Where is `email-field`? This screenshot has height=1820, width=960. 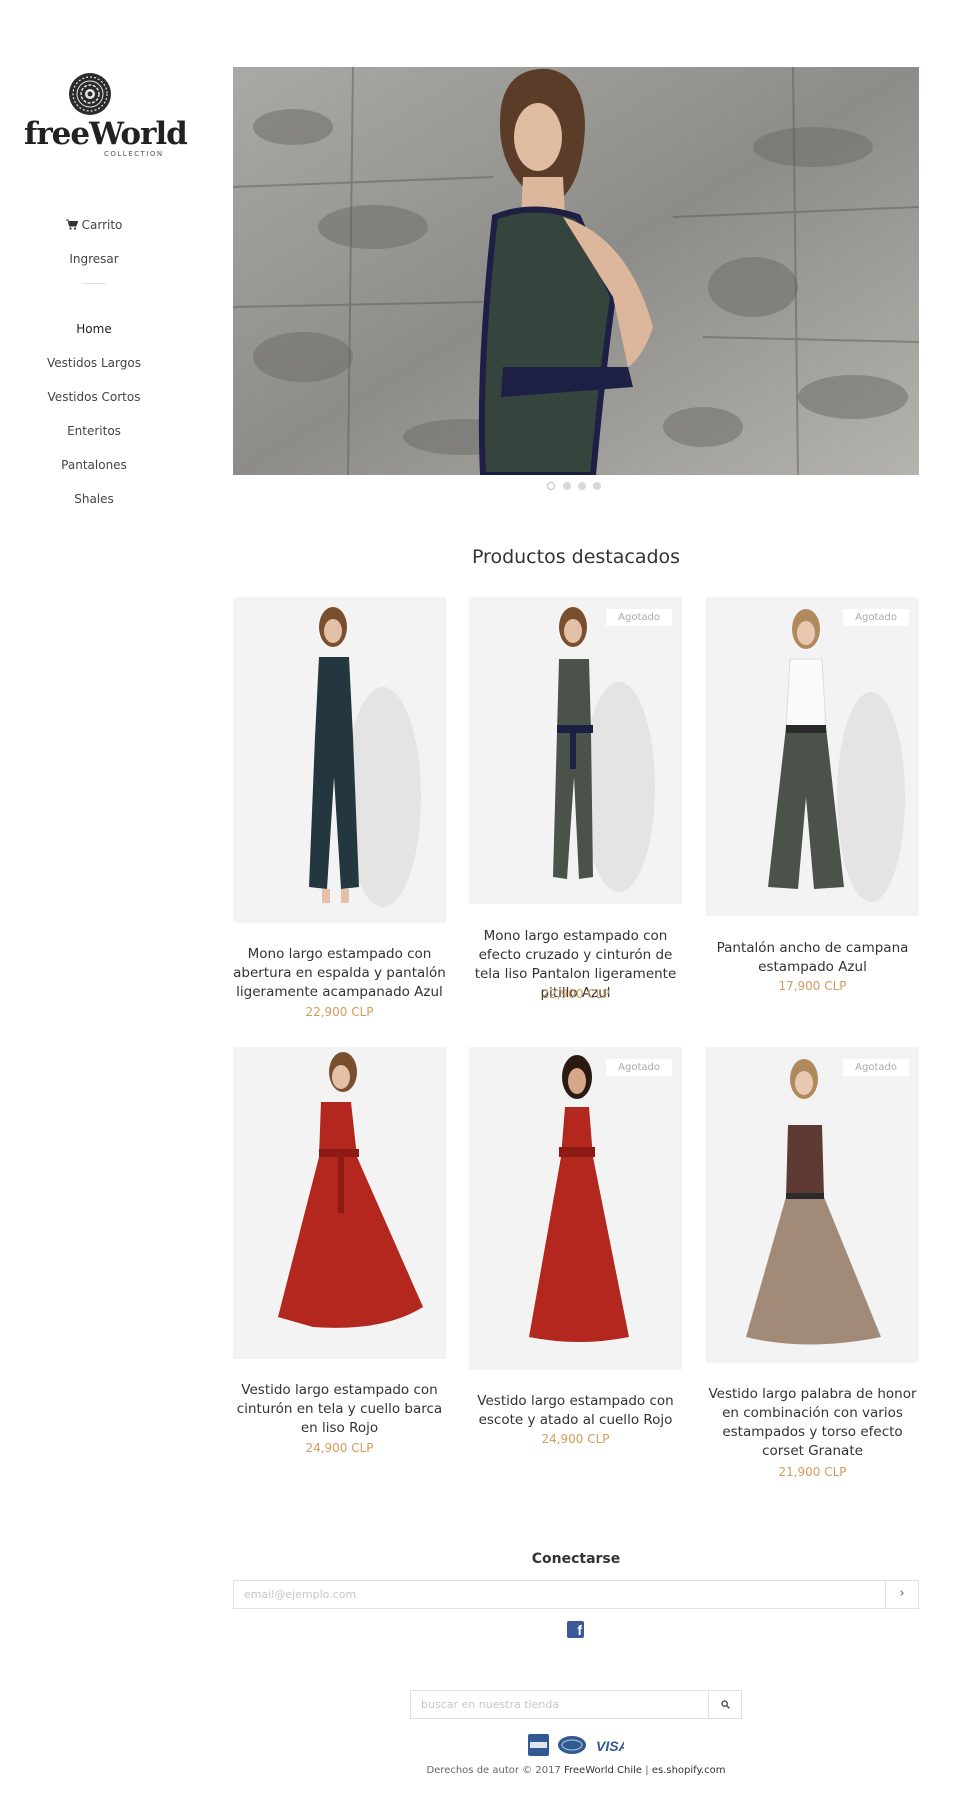
email-field is located at coordinates (559, 1594).